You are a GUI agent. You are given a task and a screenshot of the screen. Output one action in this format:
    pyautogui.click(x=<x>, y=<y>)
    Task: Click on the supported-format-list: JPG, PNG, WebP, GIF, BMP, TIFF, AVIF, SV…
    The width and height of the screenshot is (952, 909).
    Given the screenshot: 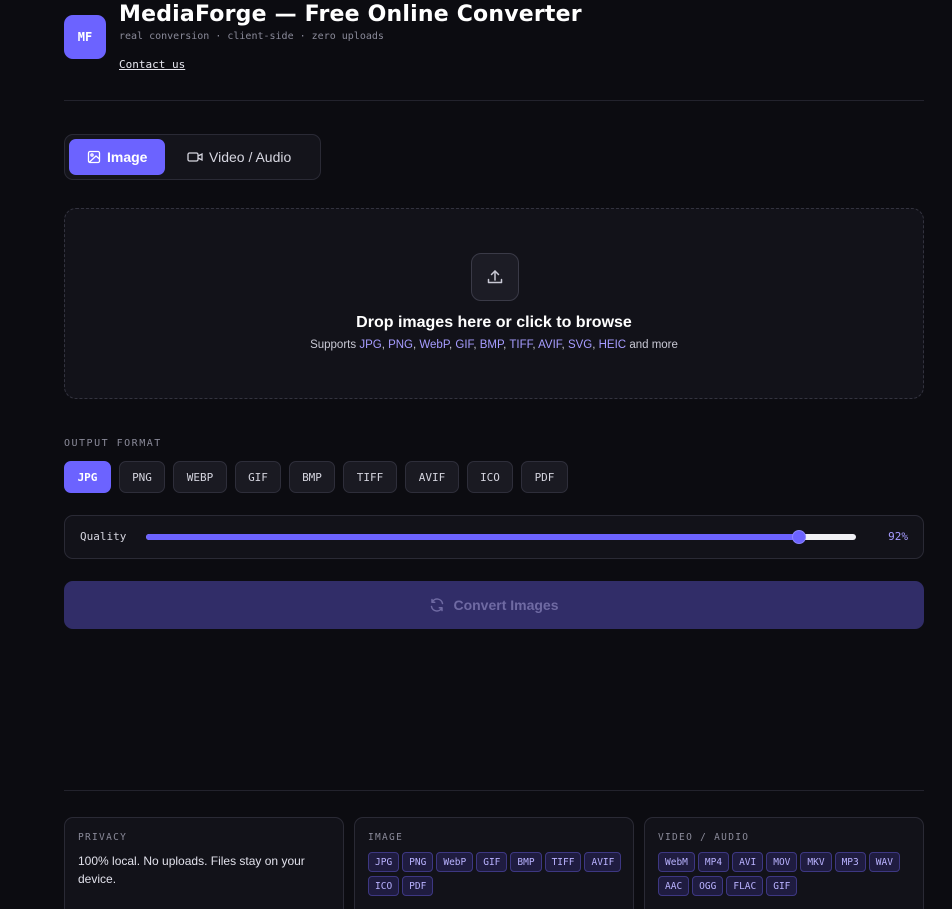 What is the action you would take?
    pyautogui.click(x=493, y=345)
    